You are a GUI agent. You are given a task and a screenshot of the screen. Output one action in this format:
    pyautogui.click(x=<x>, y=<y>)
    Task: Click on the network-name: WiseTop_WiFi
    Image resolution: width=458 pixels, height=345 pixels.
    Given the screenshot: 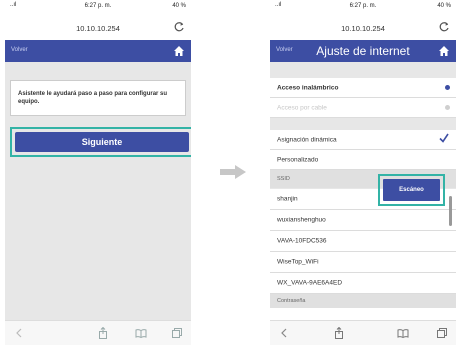 What is the action you would take?
    pyautogui.click(x=298, y=262)
    